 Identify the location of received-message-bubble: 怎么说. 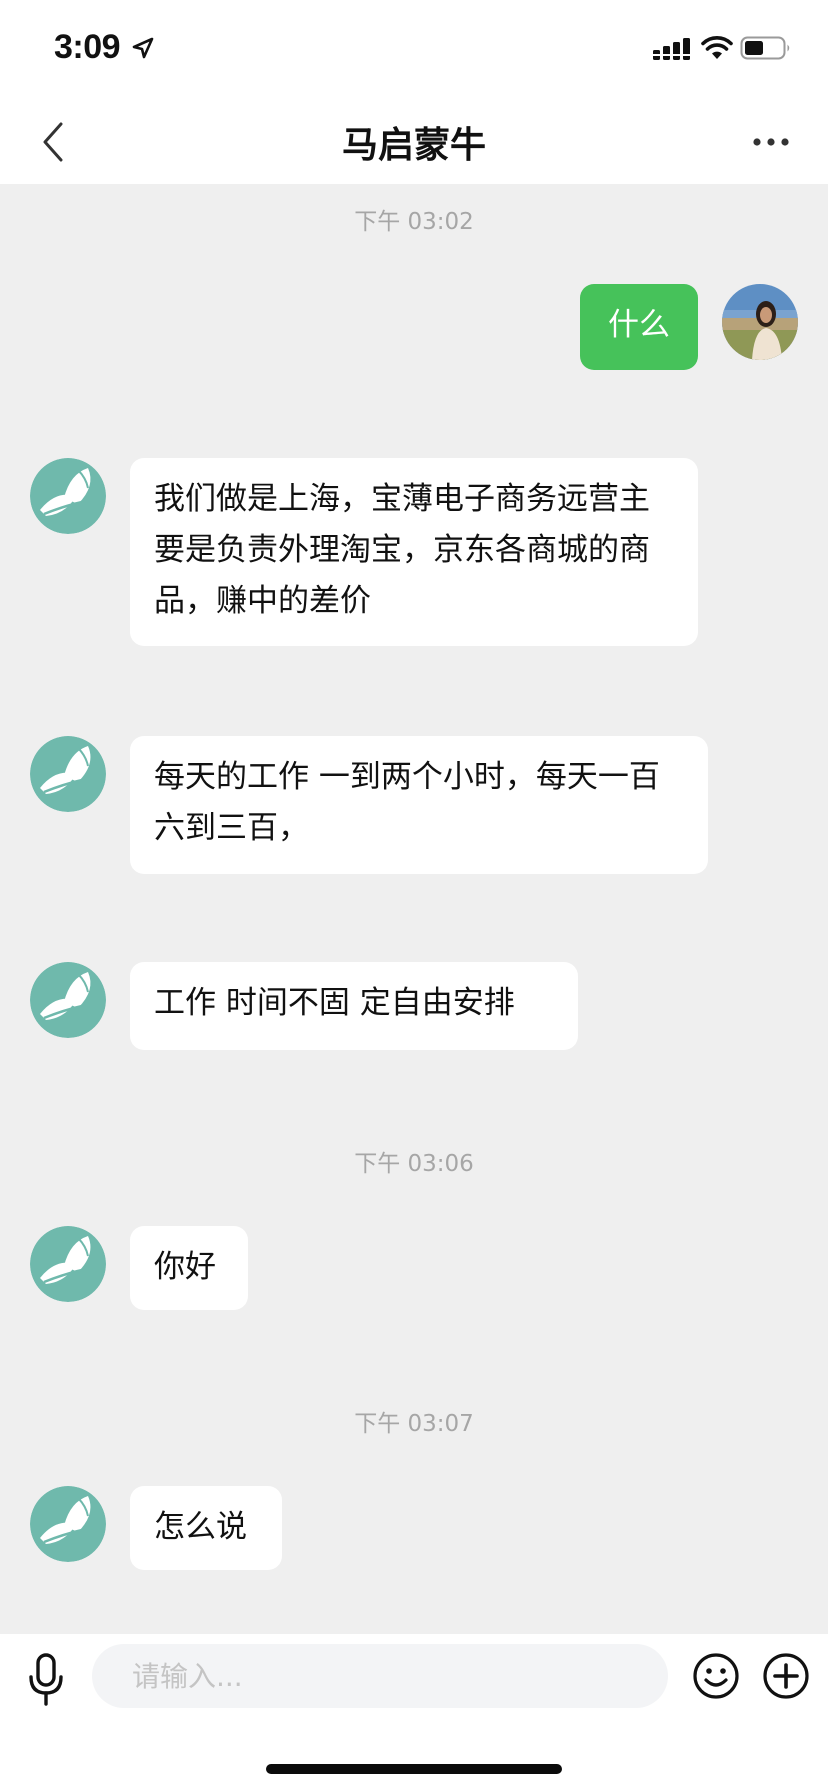
(206, 1528).